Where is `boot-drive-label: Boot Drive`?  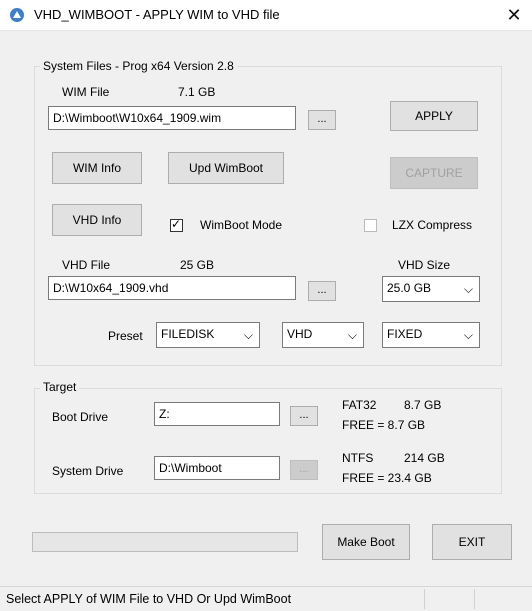
boot-drive-label: Boot Drive is located at coordinates (80, 417).